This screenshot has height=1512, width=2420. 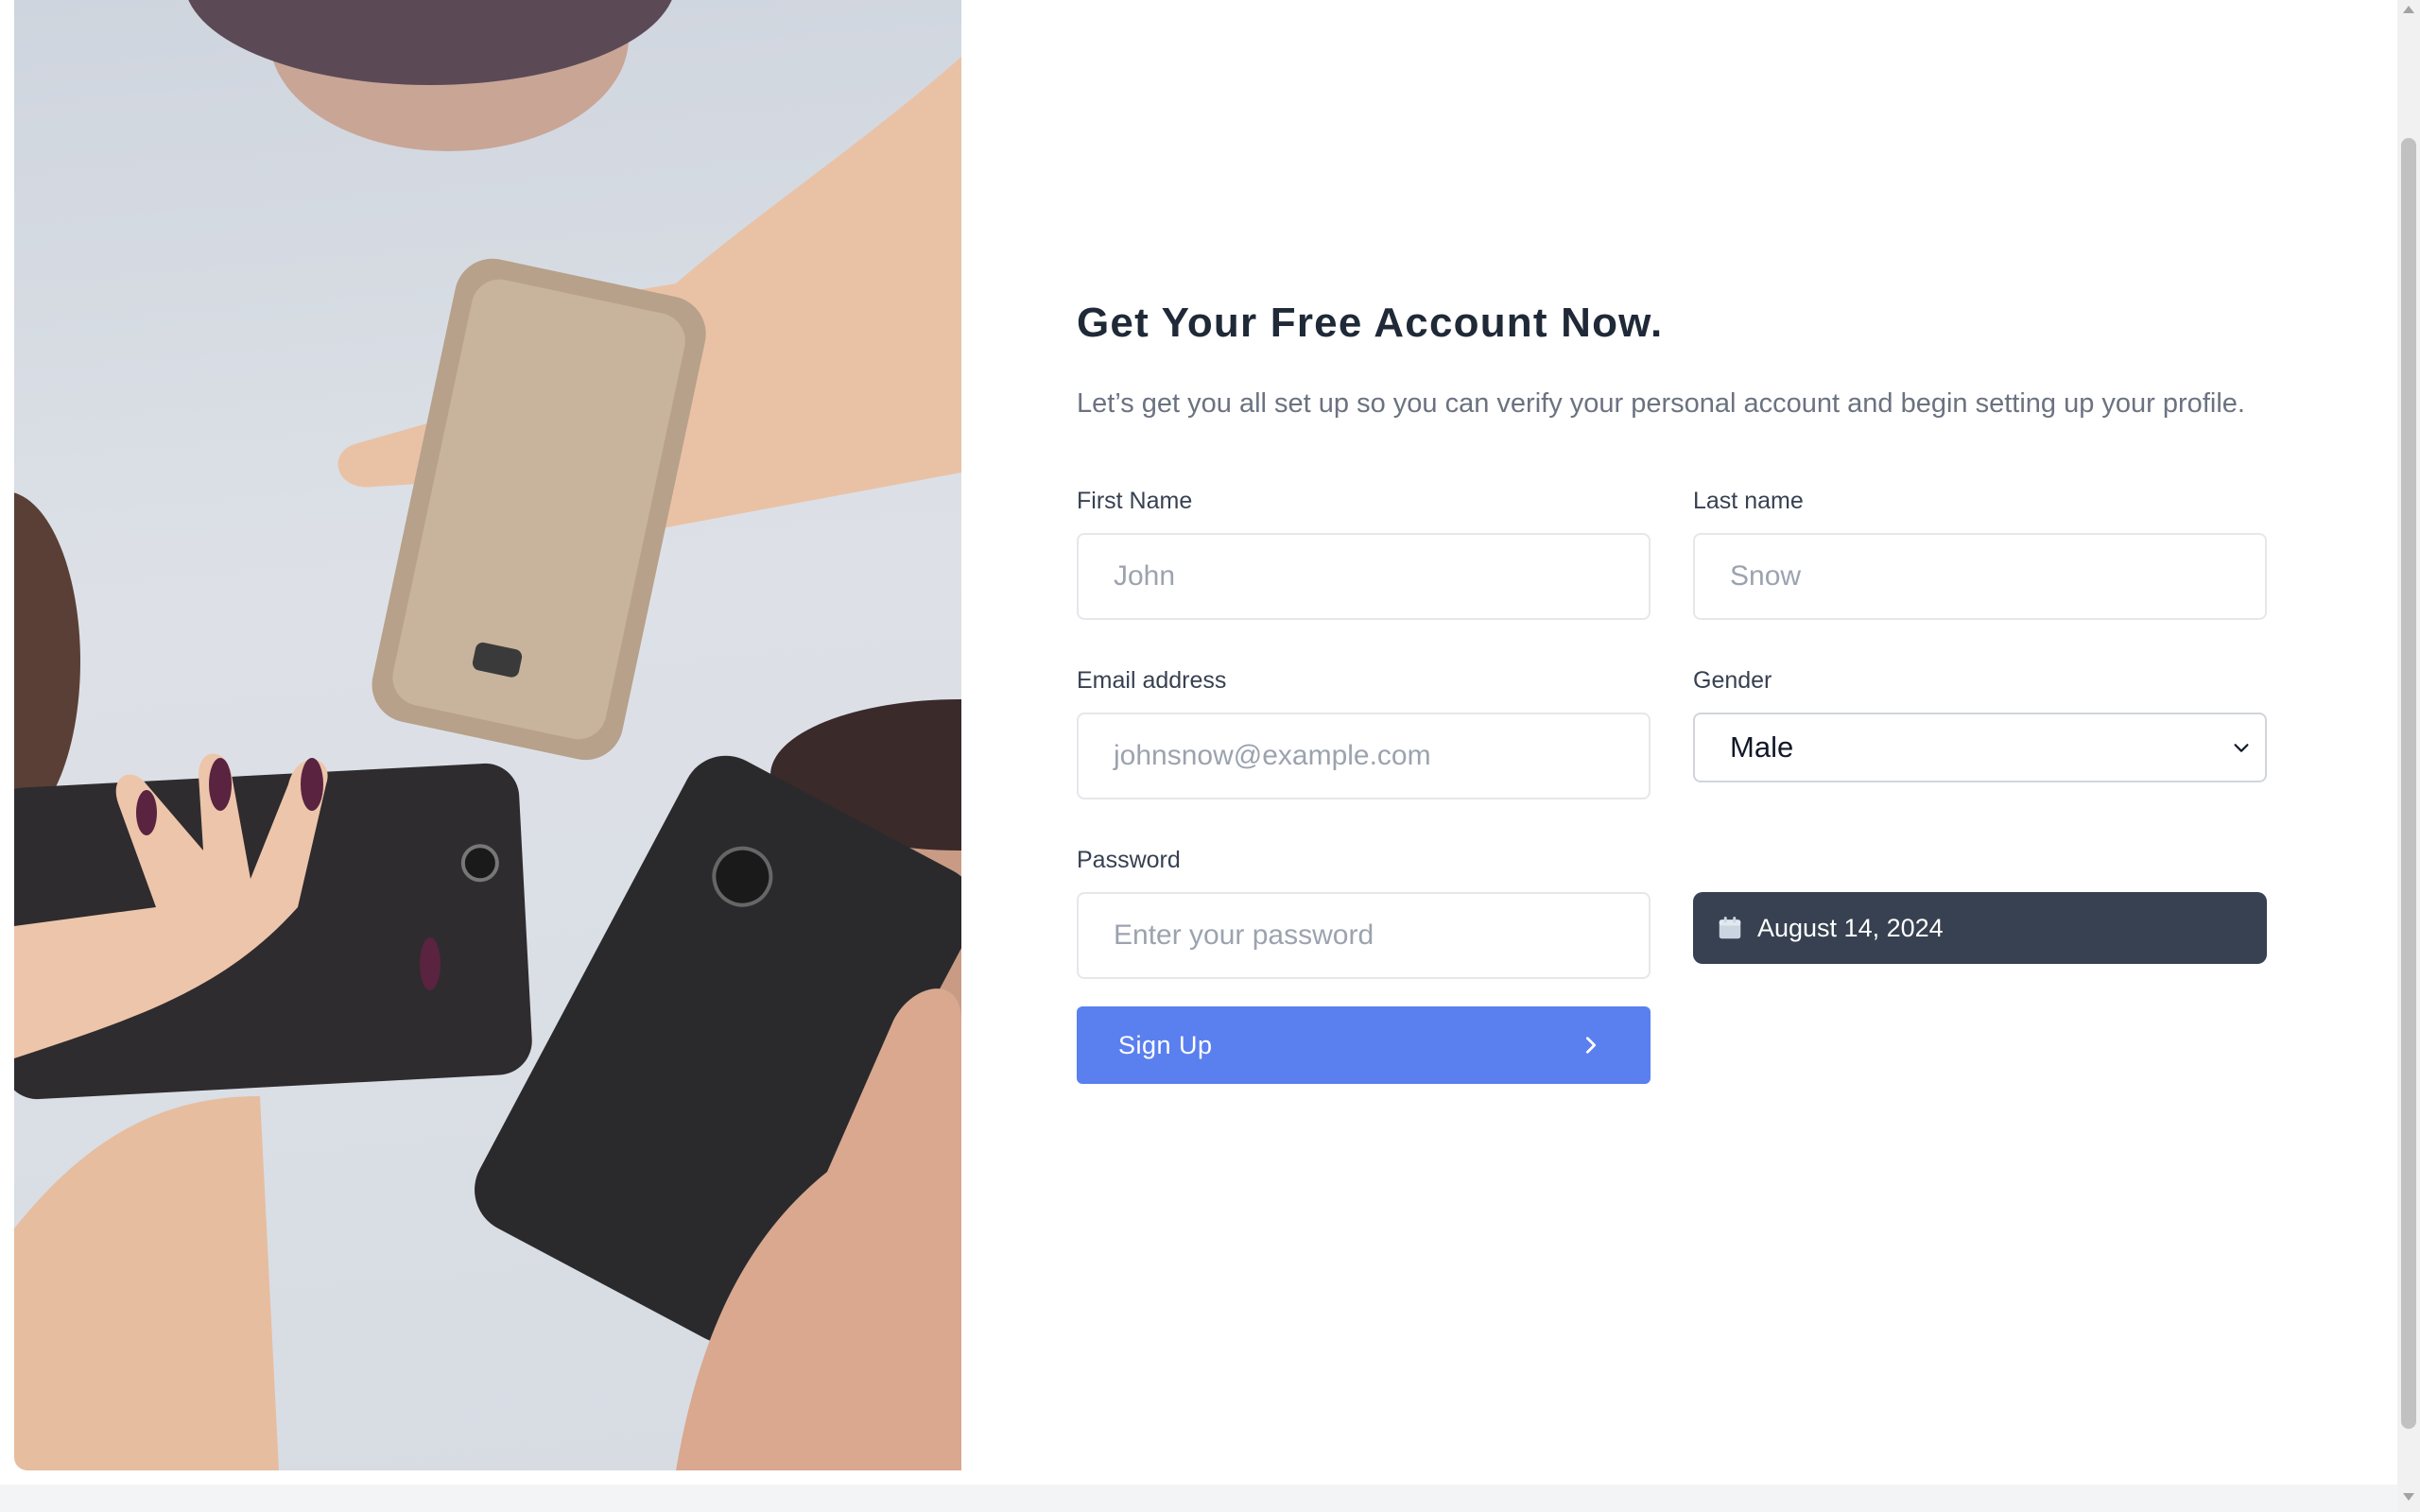 What do you see at coordinates (1850, 927) in the screenshot?
I see `date-value: August 14, 2024` at bounding box center [1850, 927].